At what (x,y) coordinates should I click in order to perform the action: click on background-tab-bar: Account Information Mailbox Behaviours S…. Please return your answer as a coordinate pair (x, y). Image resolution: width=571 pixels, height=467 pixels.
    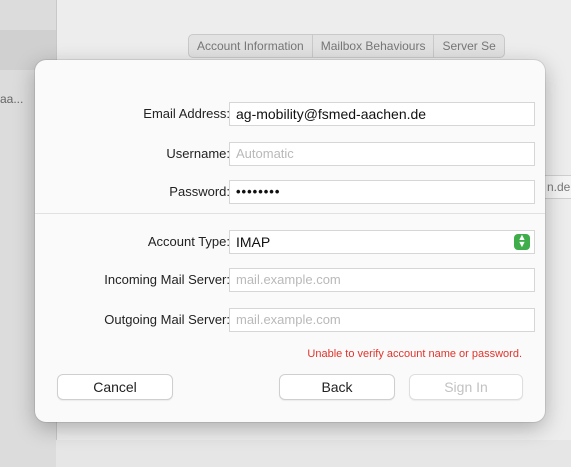
    Looking at the image, I should click on (346, 46).